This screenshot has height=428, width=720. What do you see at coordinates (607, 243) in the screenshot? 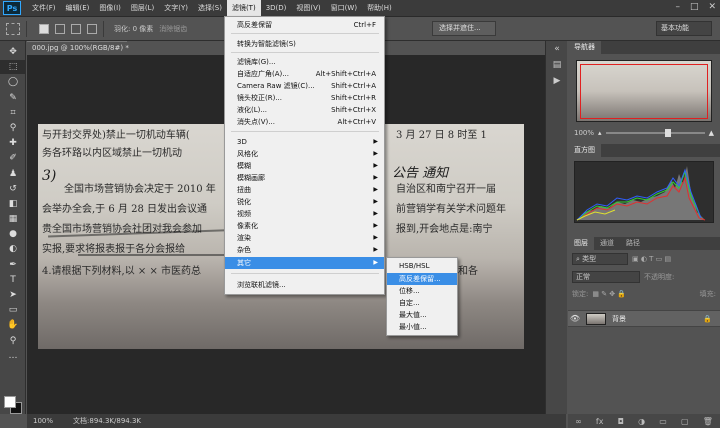
I see `tab-channels: 通道` at bounding box center [607, 243].